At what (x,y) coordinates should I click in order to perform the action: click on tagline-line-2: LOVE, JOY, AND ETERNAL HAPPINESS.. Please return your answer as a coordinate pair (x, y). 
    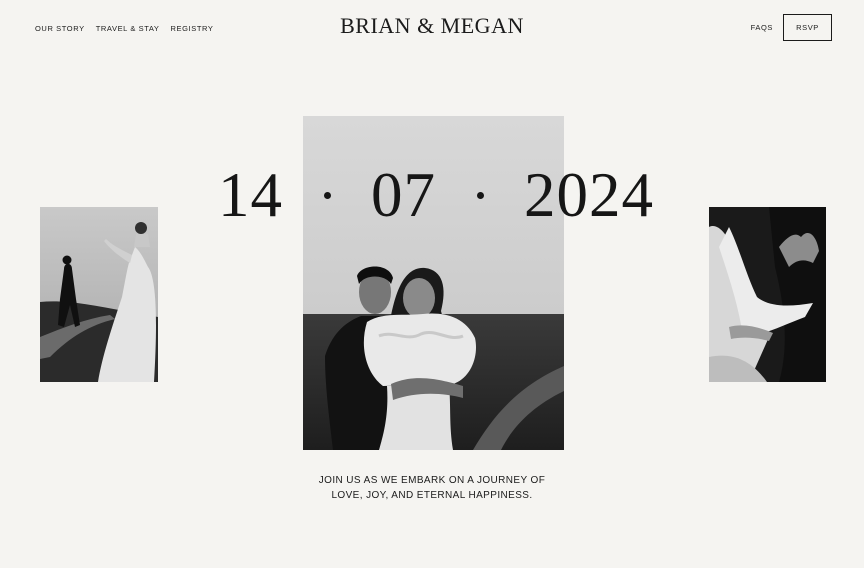
    Looking at the image, I should click on (432, 495).